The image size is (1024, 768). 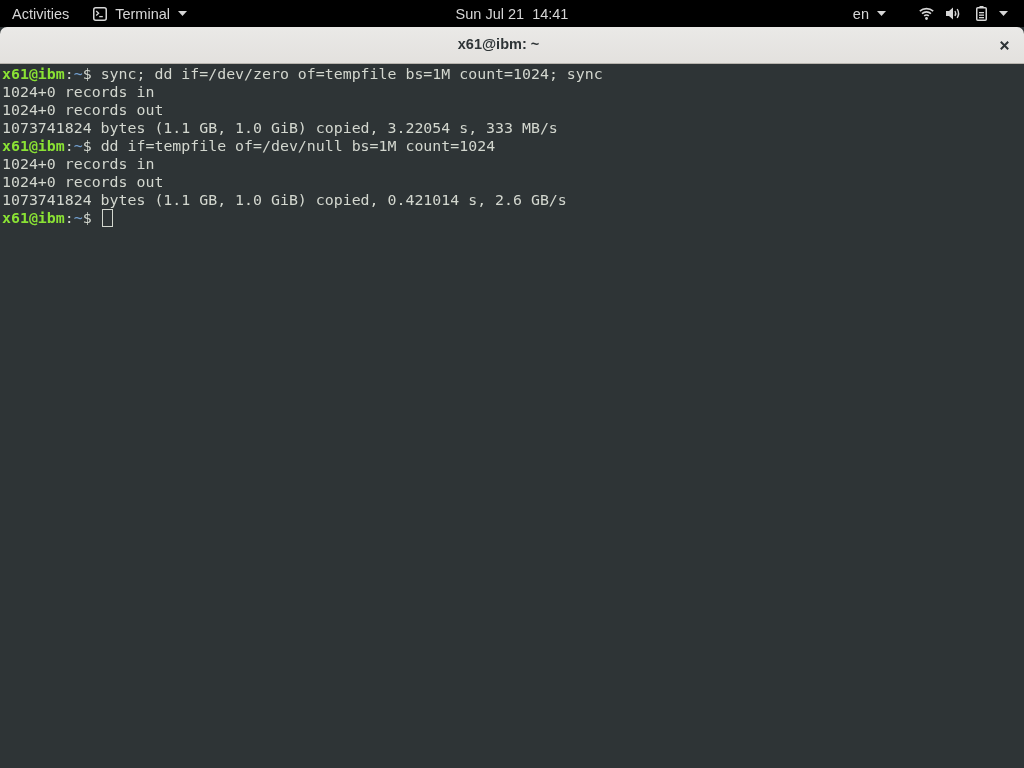 I want to click on window-title: x61@ibm: ~, so click(x=498, y=45).